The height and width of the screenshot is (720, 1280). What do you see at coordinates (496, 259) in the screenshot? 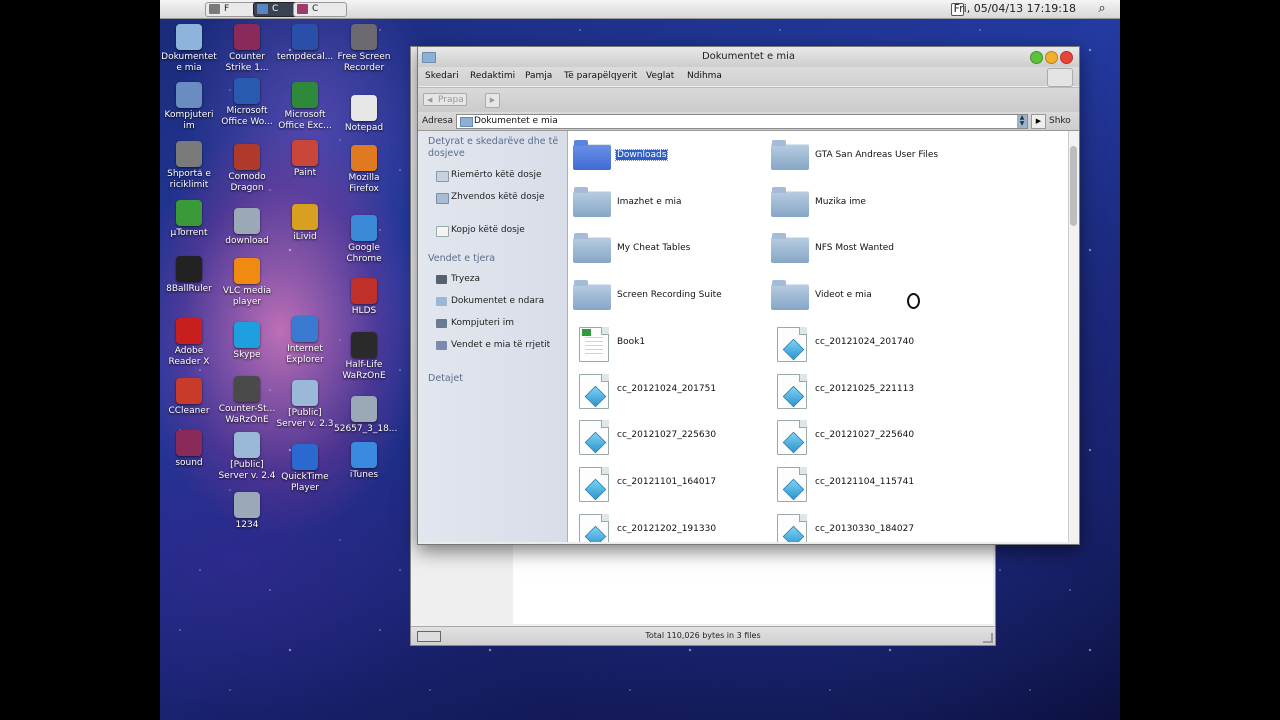
I see `places-header: Vendet e tjera` at bounding box center [496, 259].